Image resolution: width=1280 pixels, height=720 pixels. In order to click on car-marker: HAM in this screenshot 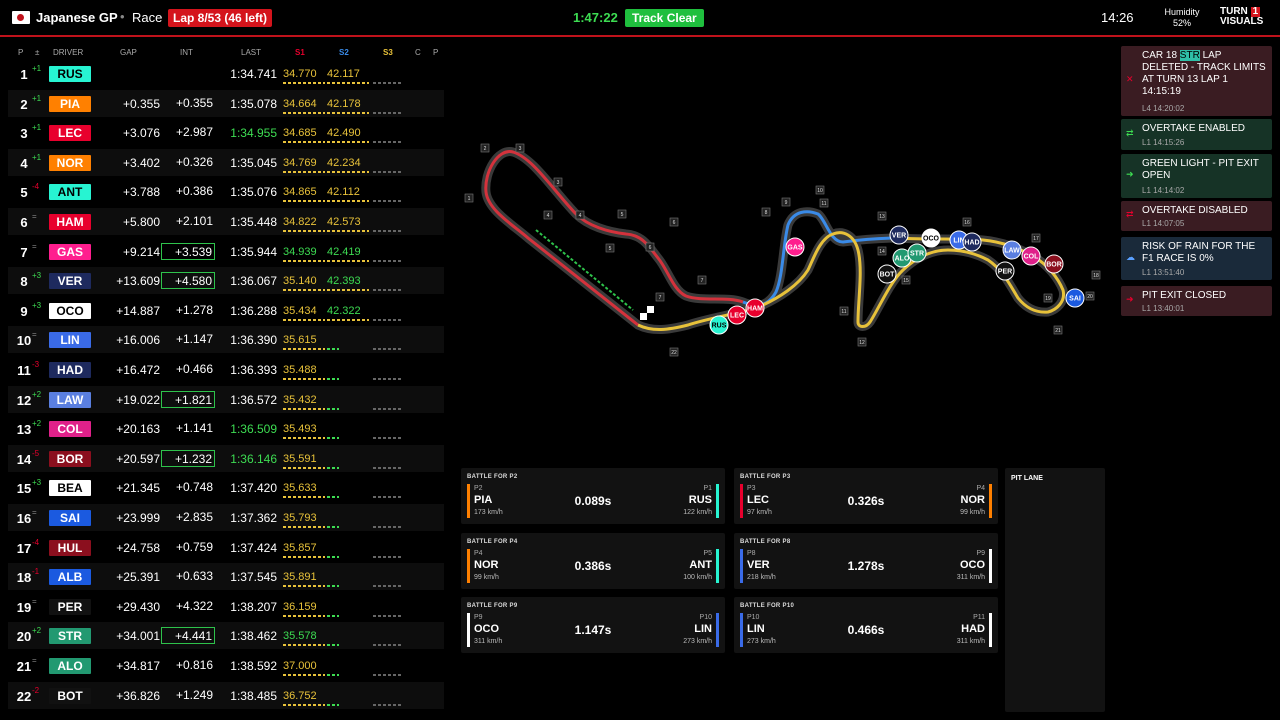, I will do `click(755, 308)`.